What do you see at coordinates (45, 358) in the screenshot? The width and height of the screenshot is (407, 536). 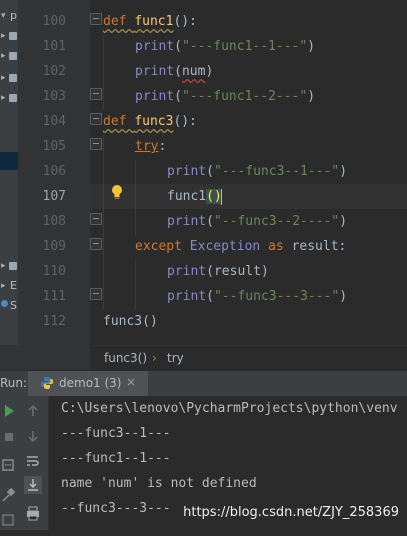 I see `gutter-footer` at bounding box center [45, 358].